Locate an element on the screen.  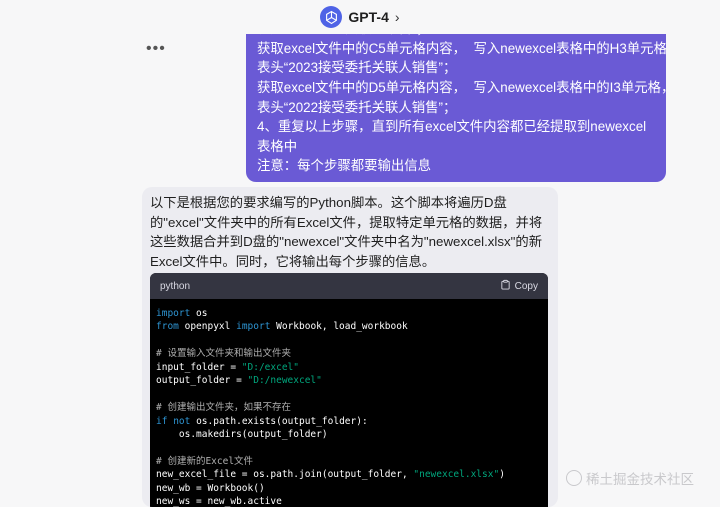
code-language-label: python is located at coordinates (175, 286).